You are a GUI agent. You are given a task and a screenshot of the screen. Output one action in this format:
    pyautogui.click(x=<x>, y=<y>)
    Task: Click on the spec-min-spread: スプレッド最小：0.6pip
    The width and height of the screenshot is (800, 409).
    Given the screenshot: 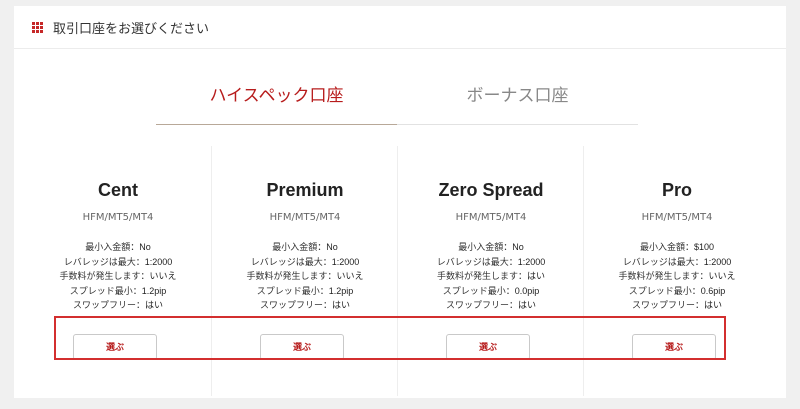 What is the action you would take?
    pyautogui.click(x=677, y=292)
    